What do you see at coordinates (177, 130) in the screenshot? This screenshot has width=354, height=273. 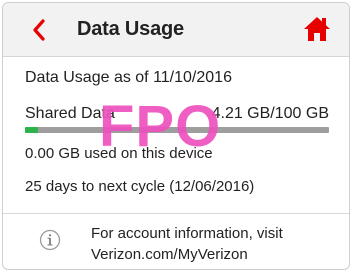 I see `usage-progress-bar` at bounding box center [177, 130].